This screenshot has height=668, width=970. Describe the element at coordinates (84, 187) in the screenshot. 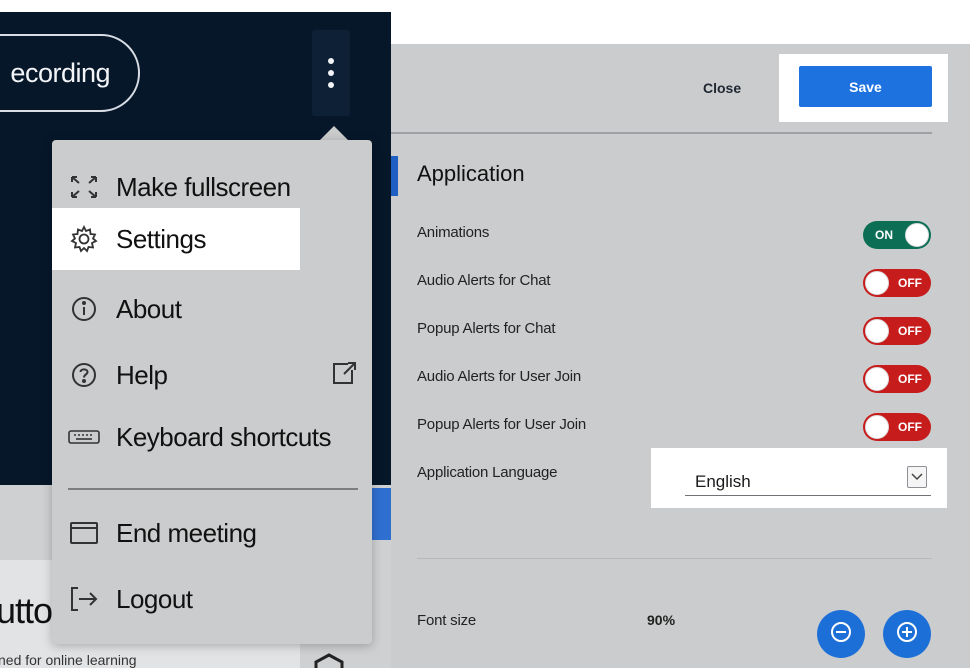

I see `fullscreen-icon` at that location.